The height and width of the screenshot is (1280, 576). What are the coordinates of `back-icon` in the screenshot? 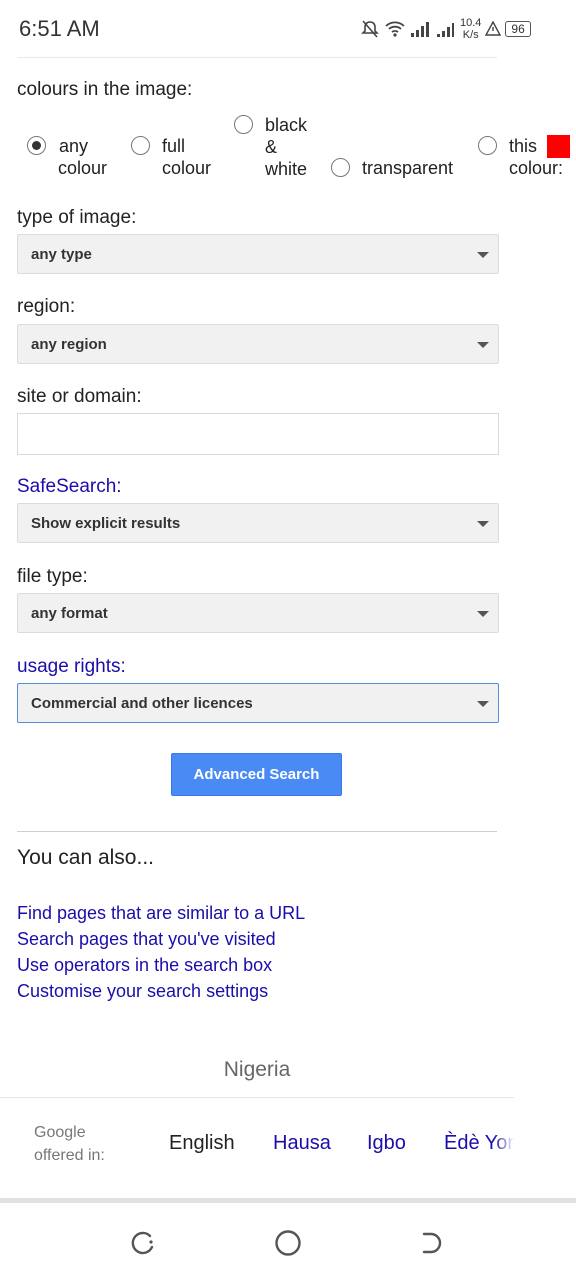 It's located at (431, 1243).